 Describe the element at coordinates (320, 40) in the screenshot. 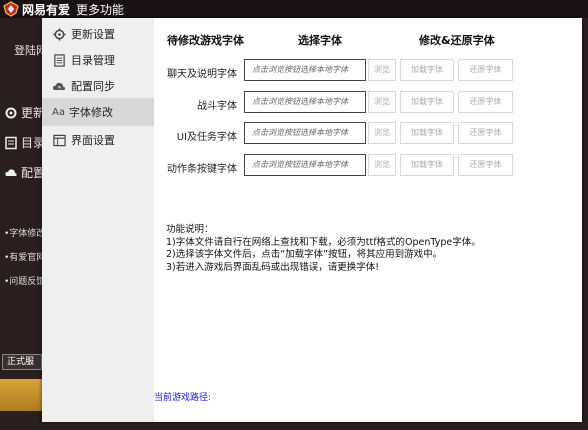

I see `column-header-select: 选择字体` at that location.